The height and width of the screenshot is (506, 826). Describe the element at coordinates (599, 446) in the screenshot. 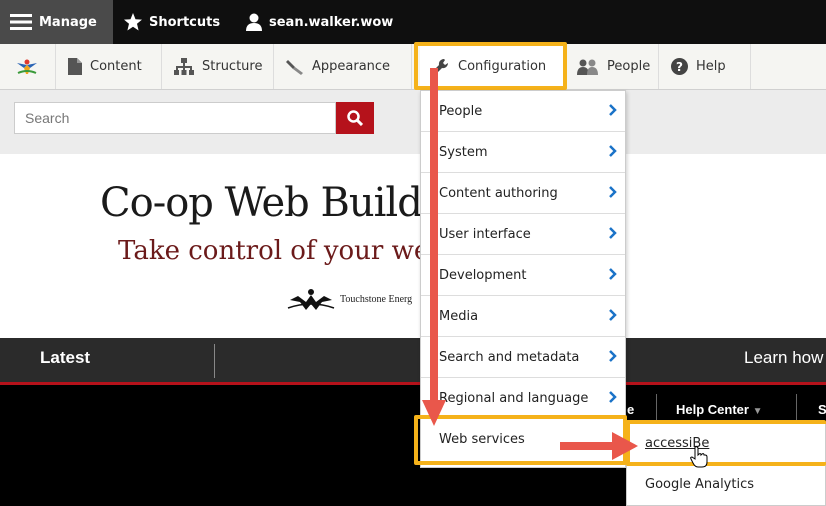

I see `right-arrow-icon` at that location.